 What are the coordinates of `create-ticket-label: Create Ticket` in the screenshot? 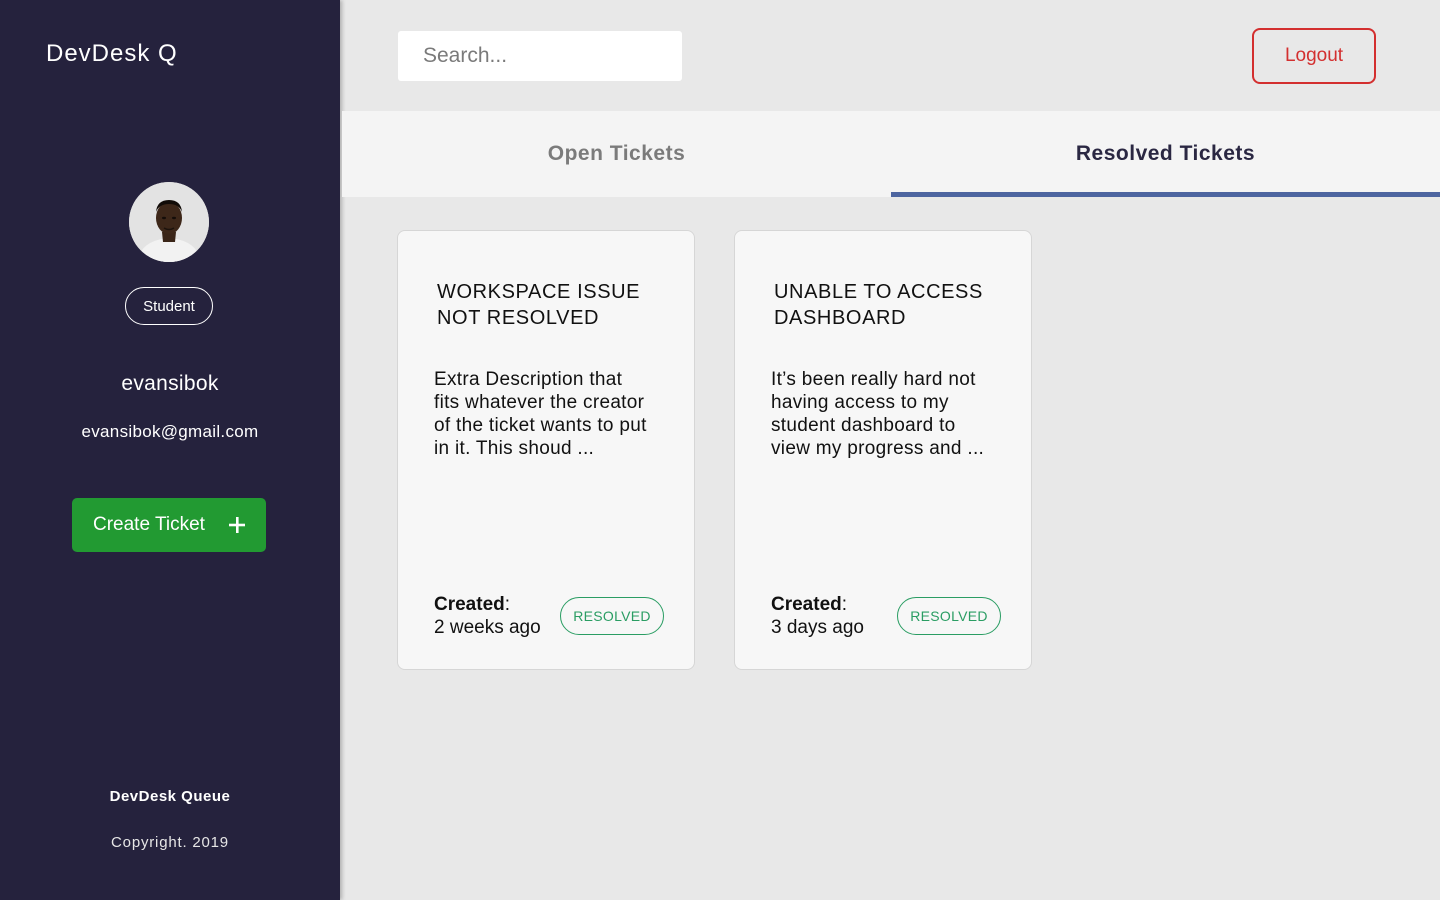 It's located at (149, 524).